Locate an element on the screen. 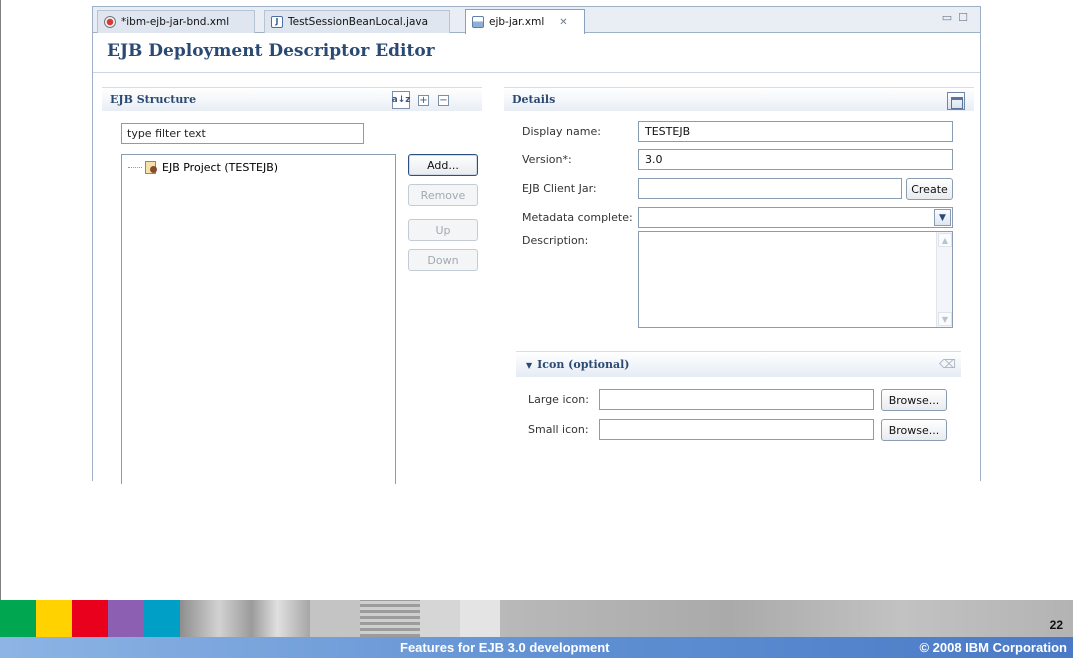  large-icon-field is located at coordinates (736, 399).